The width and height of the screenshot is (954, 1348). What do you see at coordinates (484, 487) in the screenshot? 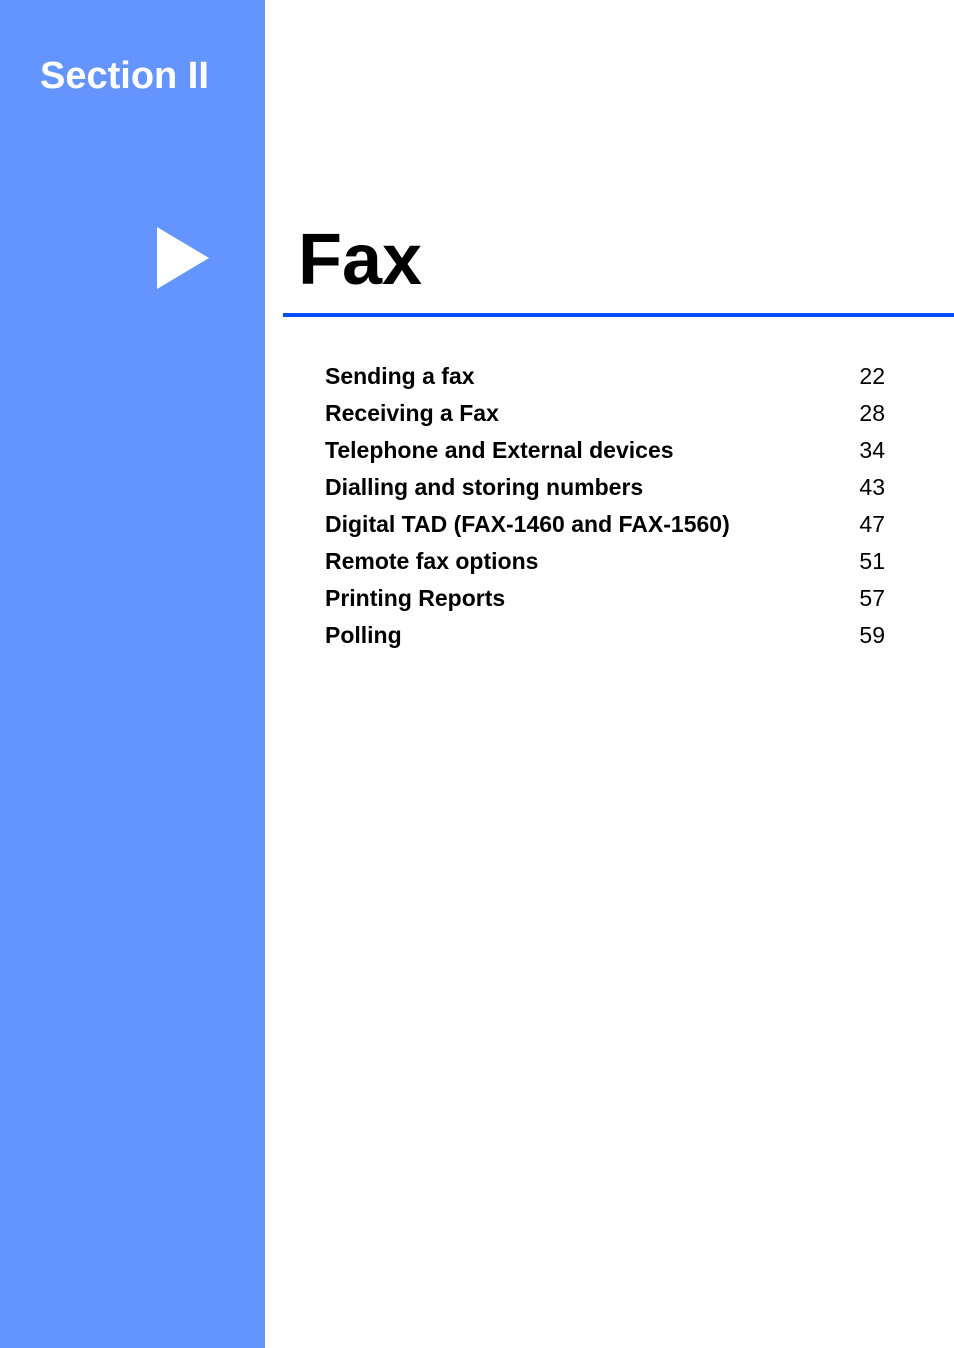
I see `toc-entry-label: Dialling and storing numbers` at bounding box center [484, 487].